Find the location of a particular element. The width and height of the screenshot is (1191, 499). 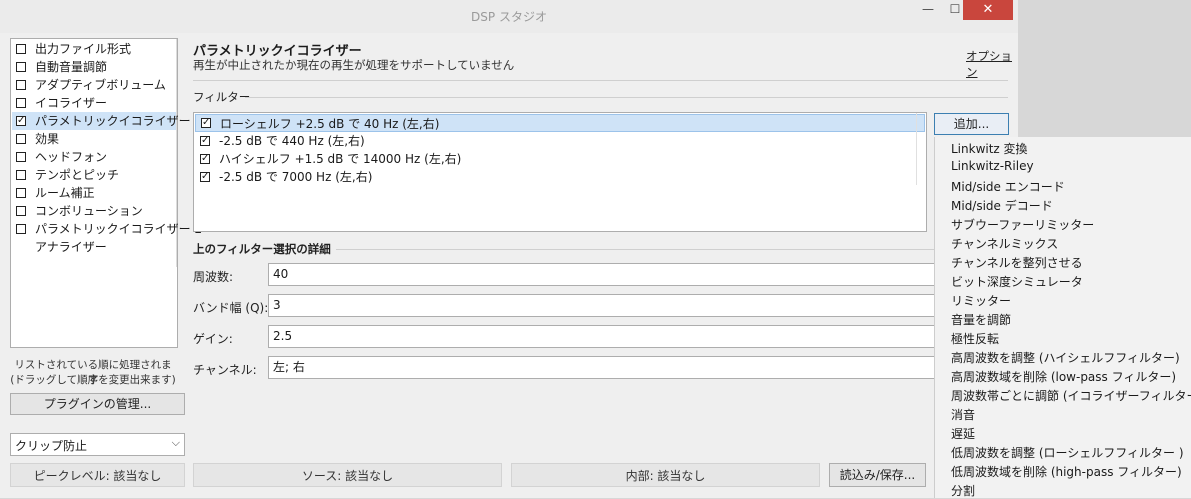

frequency-input: 40 is located at coordinates (618, 274).